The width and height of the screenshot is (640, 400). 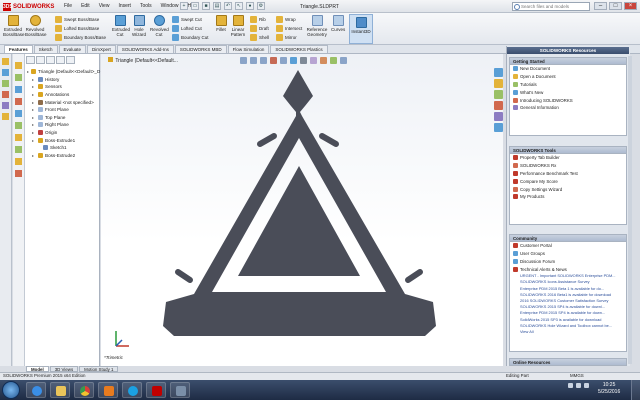 I want to click on tree-node: ▸ Boss-Extrude2, so click(x=63, y=156).